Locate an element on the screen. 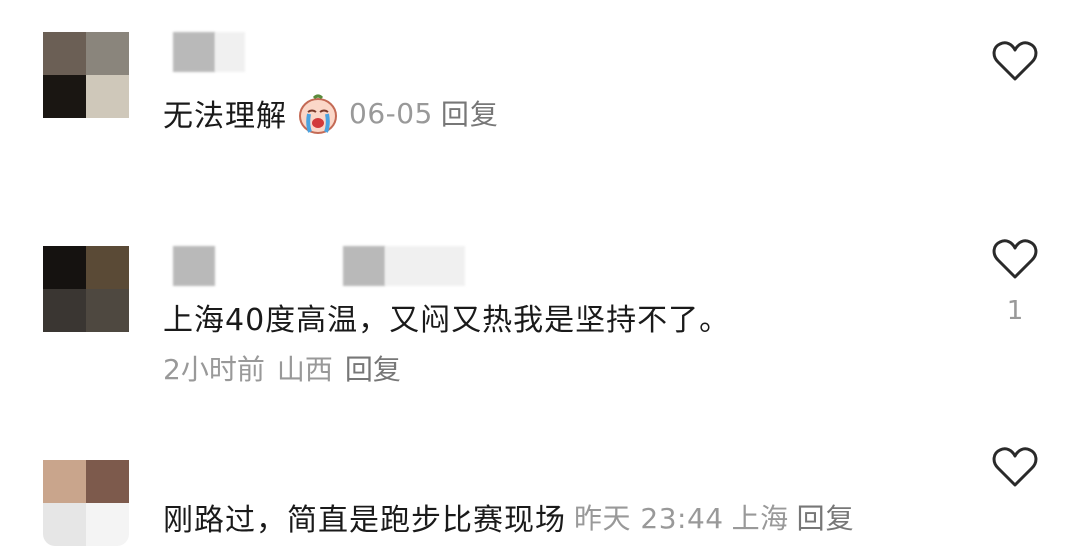 This screenshot has width=1080, height=559. comment-text: 上海40度高温，又闷又热我是坚持不了。 is located at coordinates (447, 320).